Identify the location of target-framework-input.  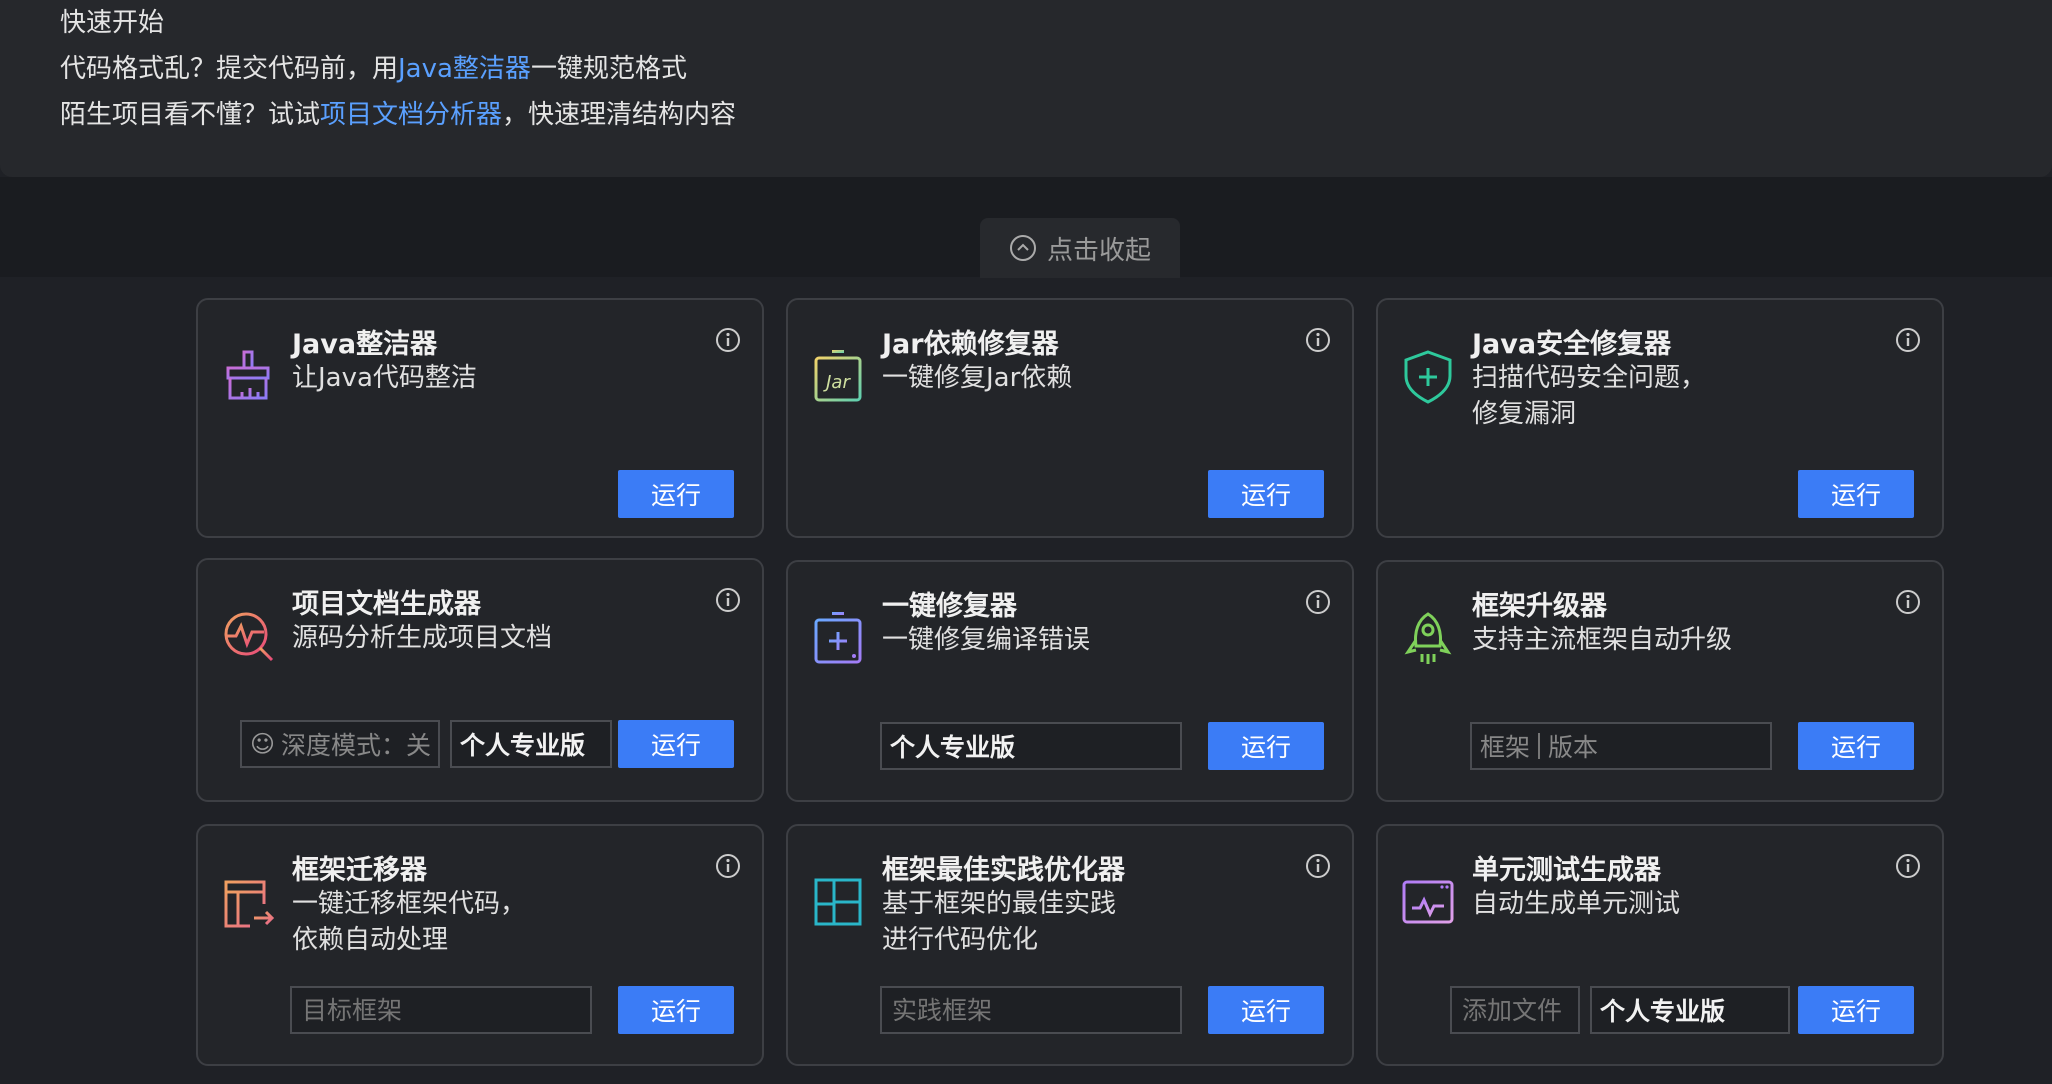
(441, 1010).